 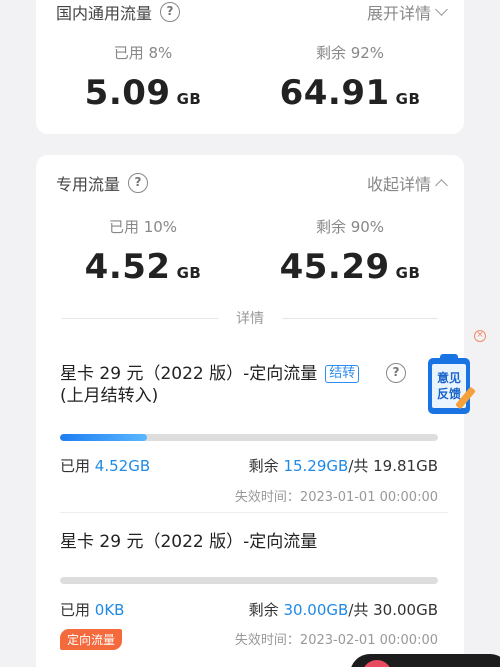 I want to click on total-value: /共 30.00GB, so click(x=393, y=610).